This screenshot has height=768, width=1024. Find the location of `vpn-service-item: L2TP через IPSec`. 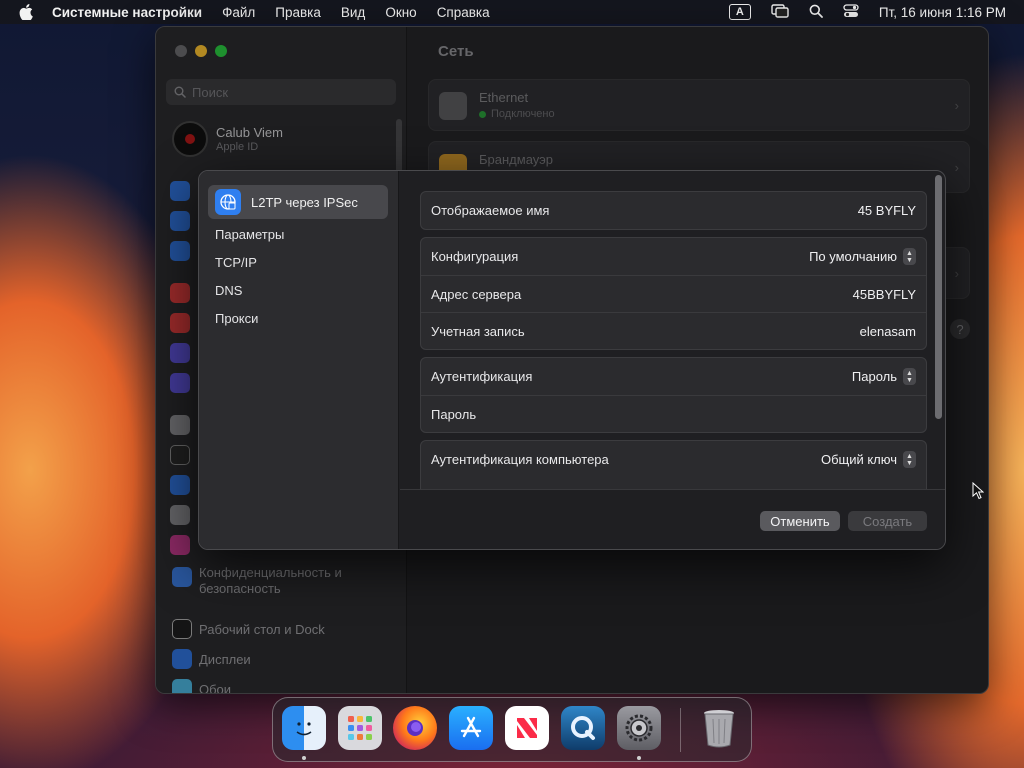

vpn-service-item: L2TP через IPSec is located at coordinates (298, 202).